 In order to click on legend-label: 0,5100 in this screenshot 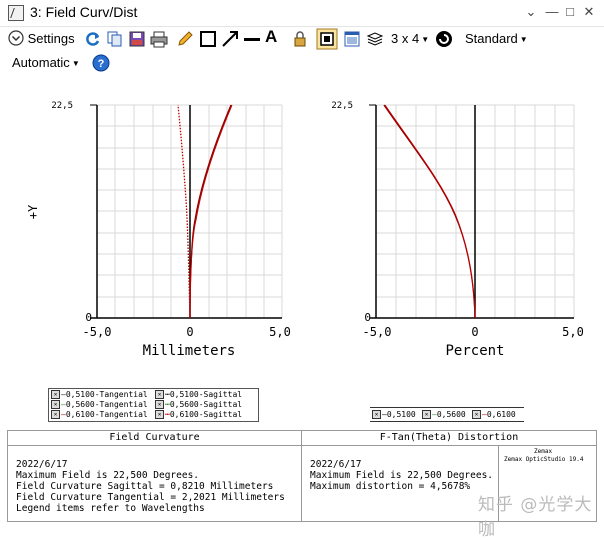, I will do `click(401, 414)`.